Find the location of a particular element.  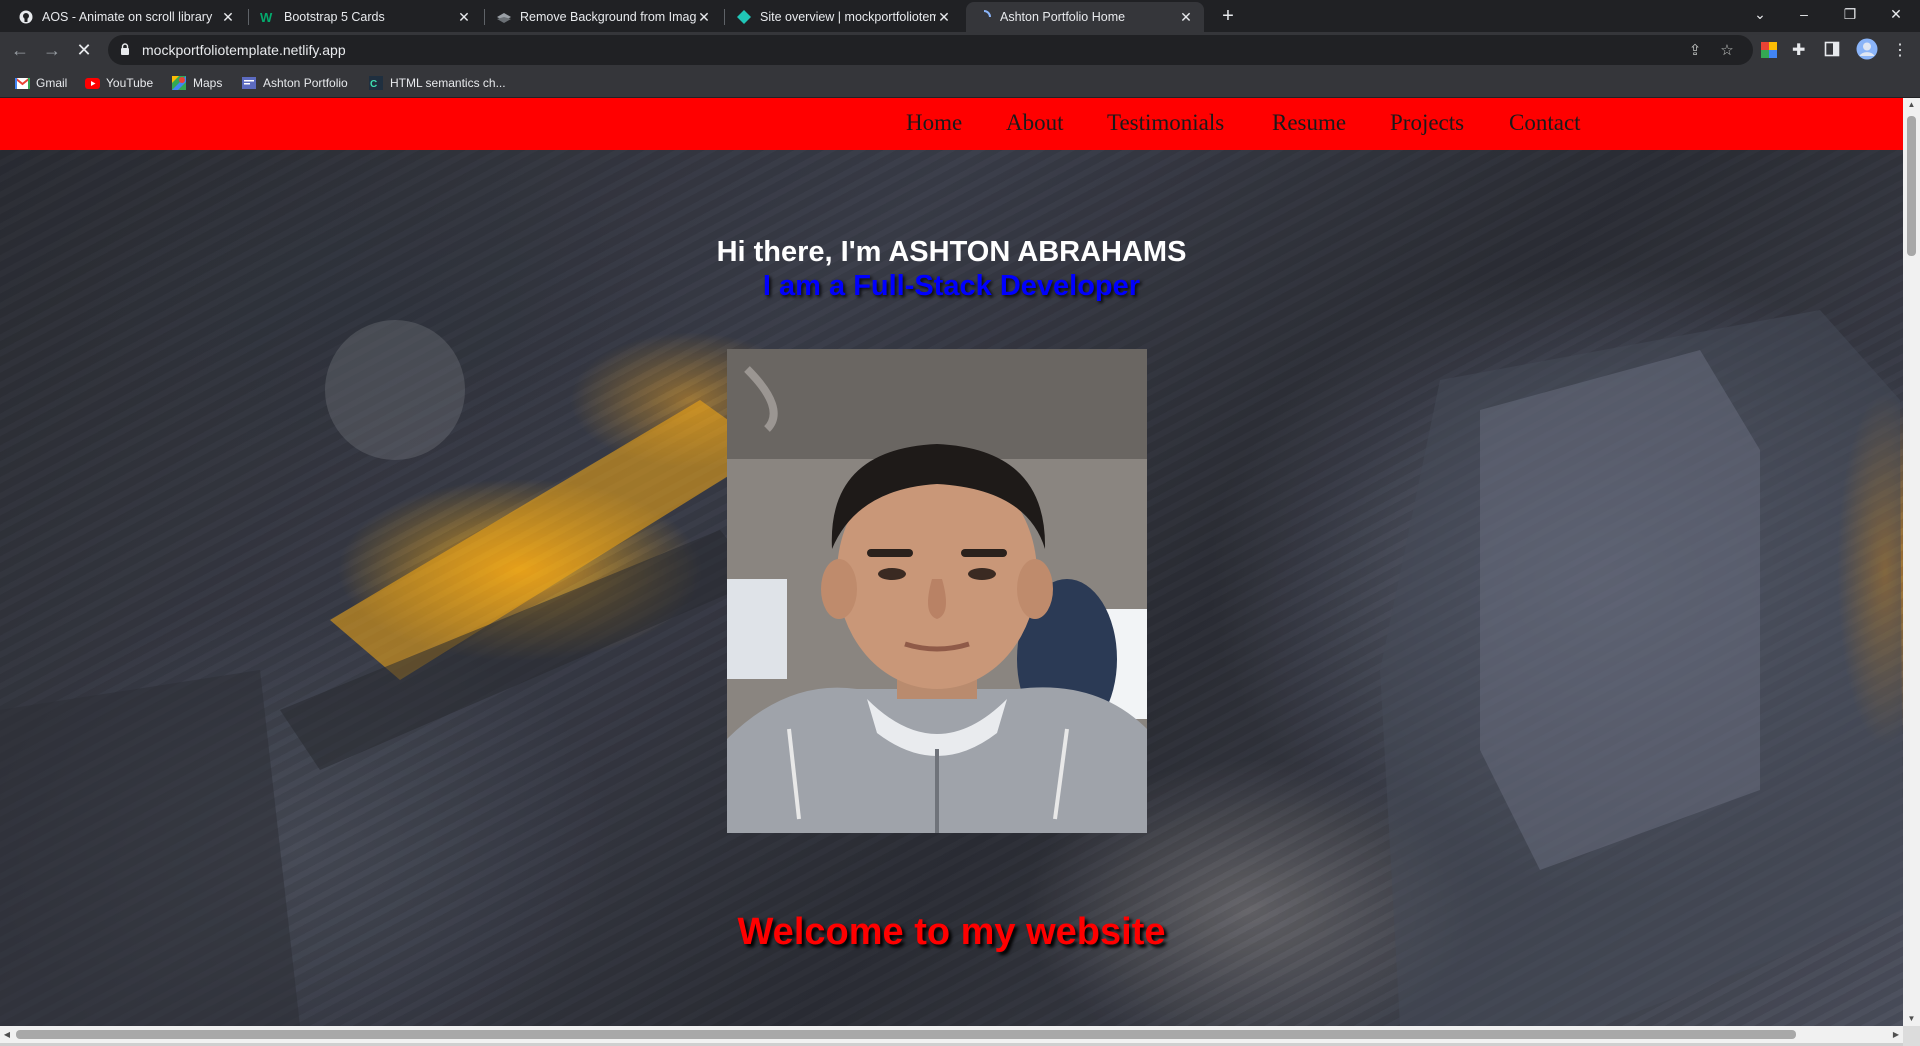

url-text: mockportfoliotemplate.netlify.app is located at coordinates (244, 50).